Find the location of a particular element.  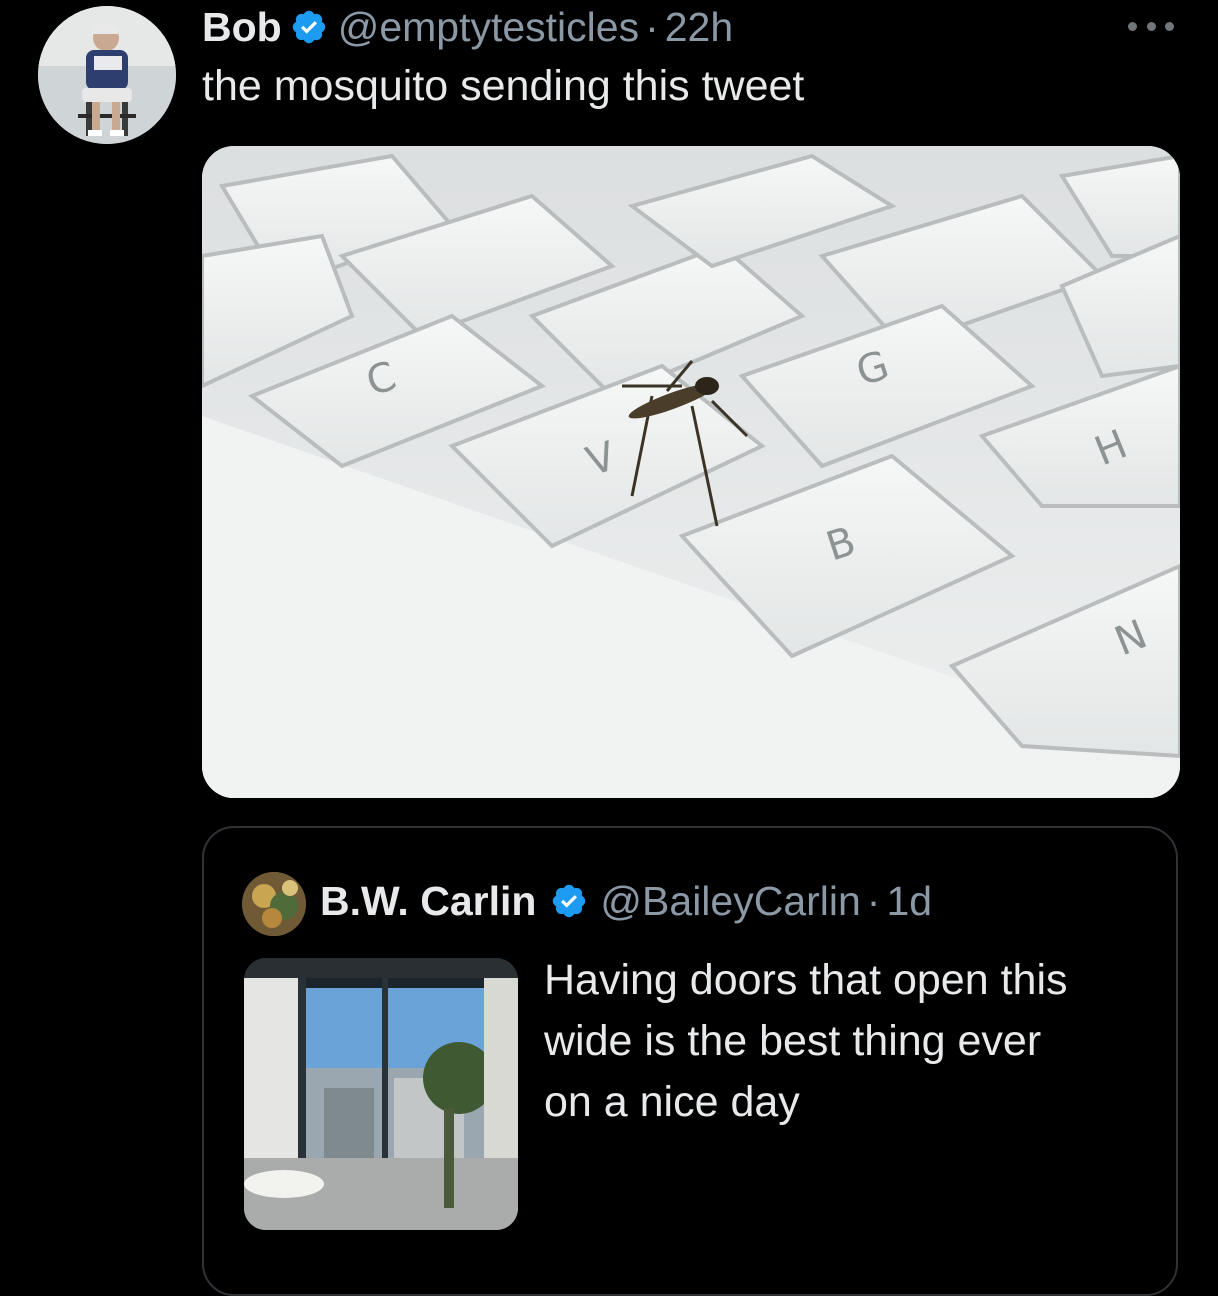

tweet-header: Bob @emptytesticles · 22h is located at coordinates (467, 27).